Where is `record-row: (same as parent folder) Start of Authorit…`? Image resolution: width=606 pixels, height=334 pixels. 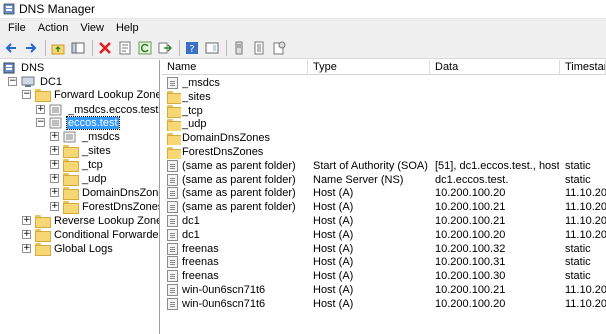
record-row: (same as parent folder) Start of Authorit… is located at coordinates (384, 166).